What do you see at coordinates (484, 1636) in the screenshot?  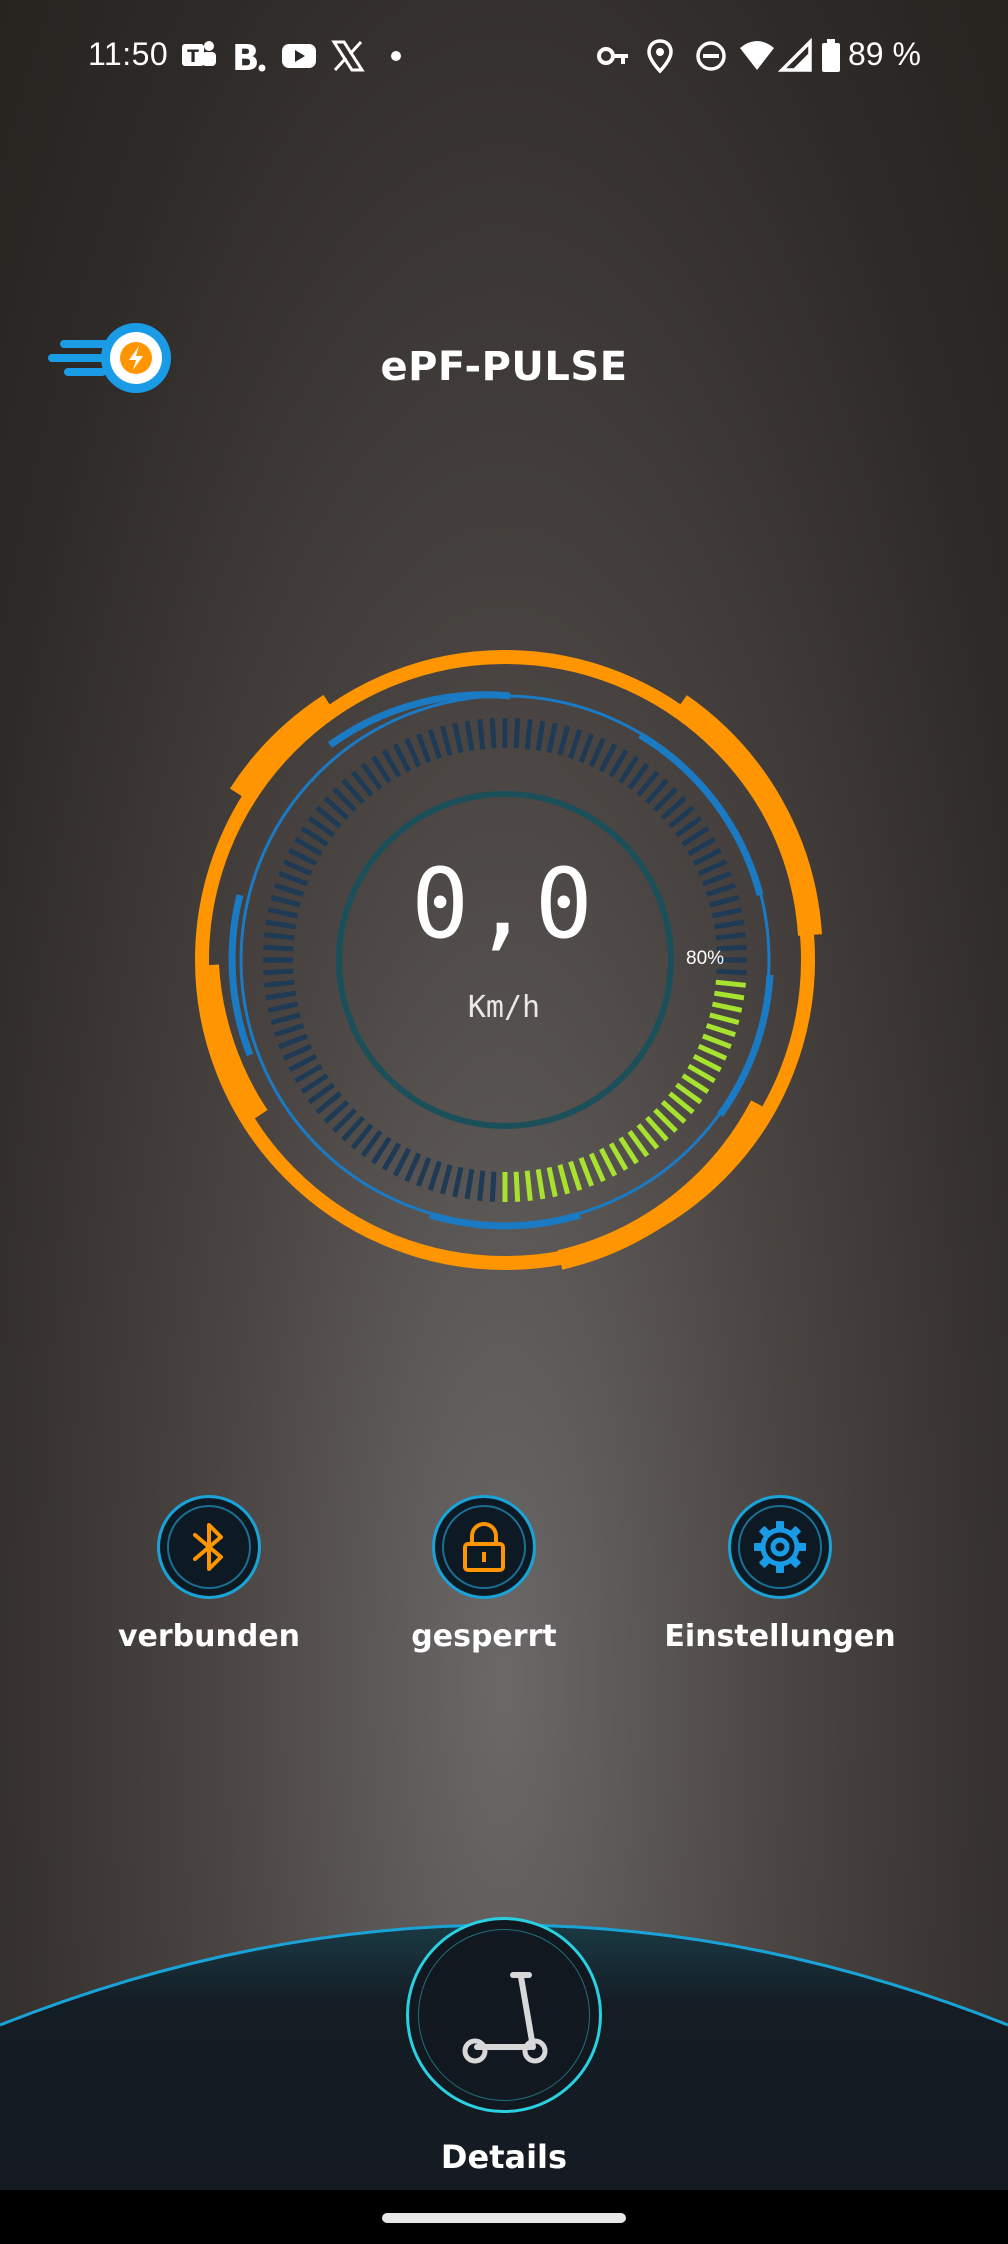 I see `lock-label: gesperrt` at bounding box center [484, 1636].